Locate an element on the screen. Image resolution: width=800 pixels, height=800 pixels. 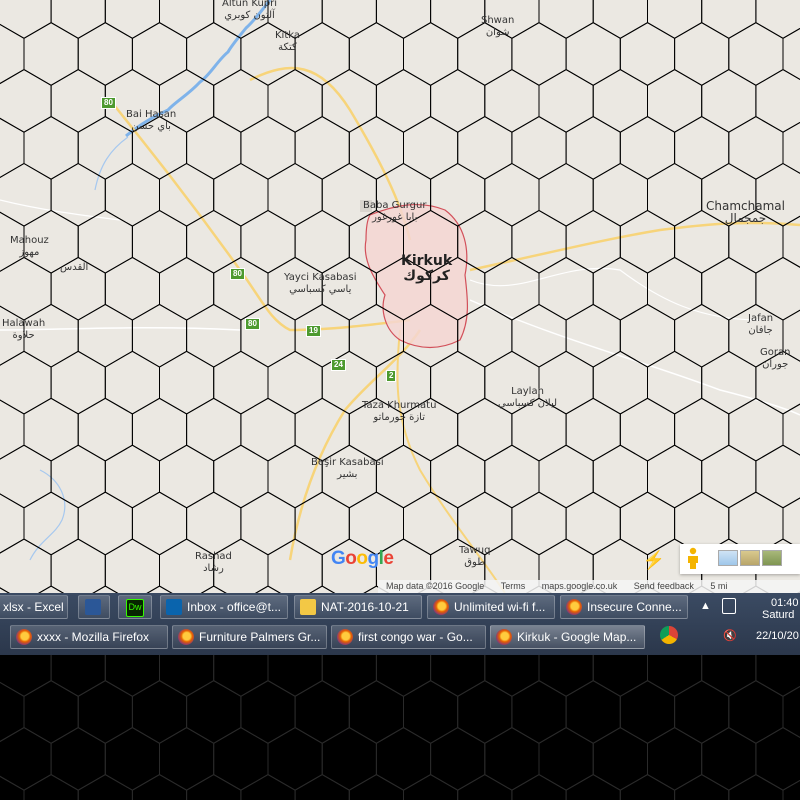
place-label-goran: Goran جوران is located at coordinates (775, 358).